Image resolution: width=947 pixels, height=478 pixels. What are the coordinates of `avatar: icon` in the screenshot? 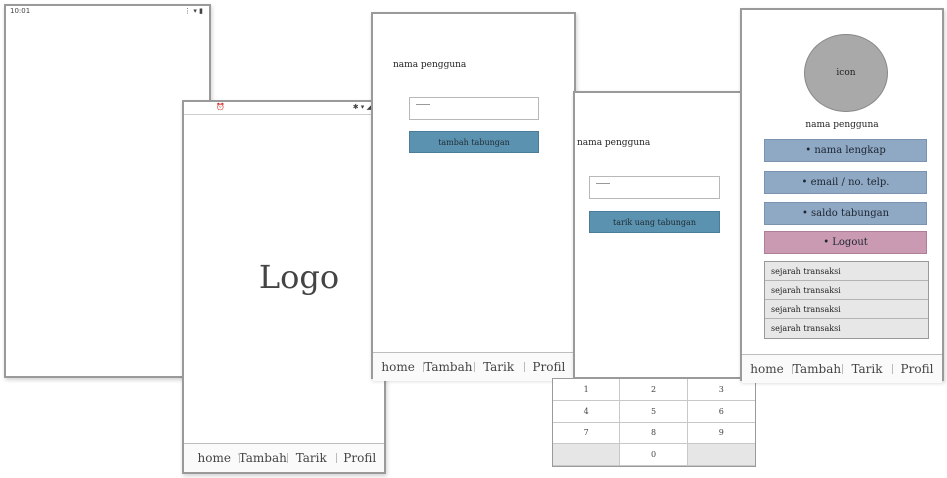 It's located at (846, 73).